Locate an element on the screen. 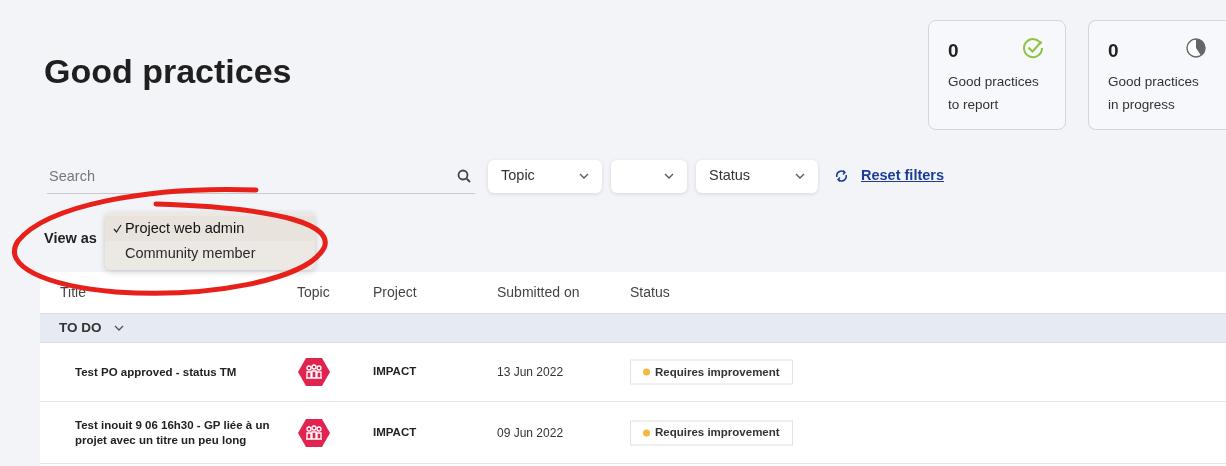 This screenshot has height=466, width=1226. filter-dropdown: Status is located at coordinates (757, 176).